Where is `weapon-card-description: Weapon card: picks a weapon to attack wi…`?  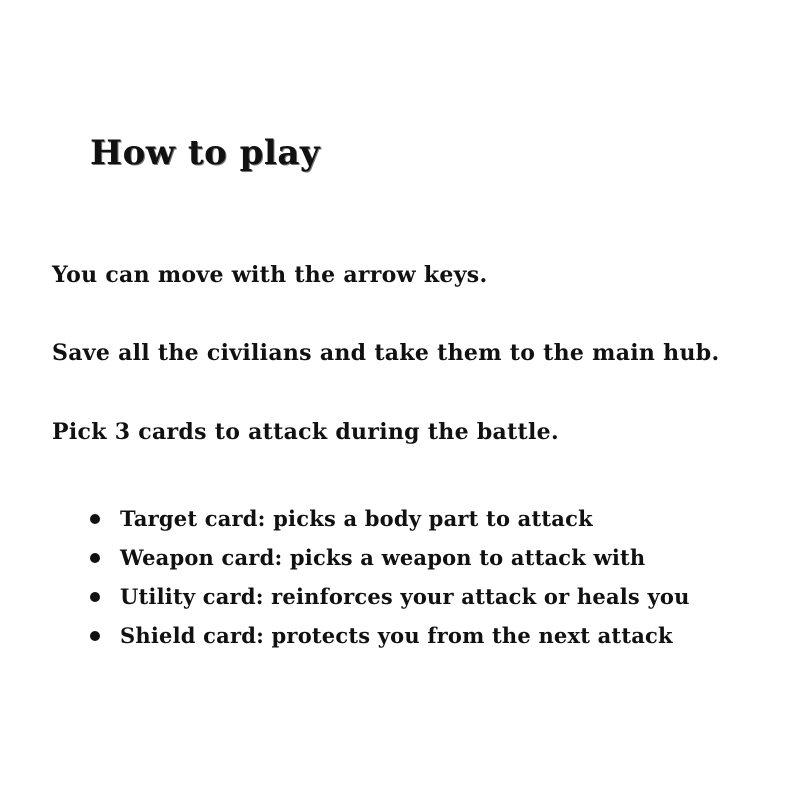
weapon-card-description: Weapon card: picks a weapon to attack wi… is located at coordinates (383, 557).